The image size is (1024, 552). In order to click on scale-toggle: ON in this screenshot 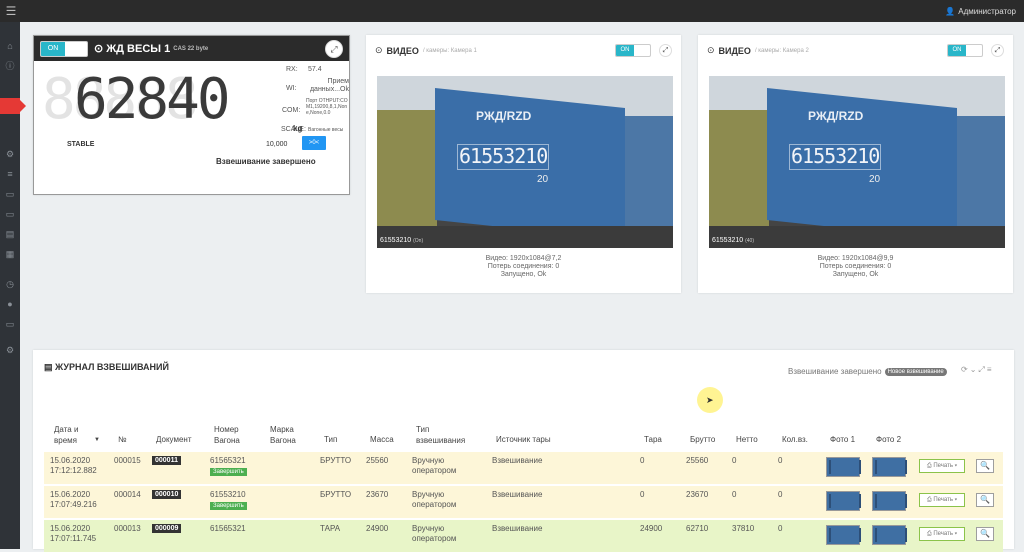, I will do `click(64, 48)`.